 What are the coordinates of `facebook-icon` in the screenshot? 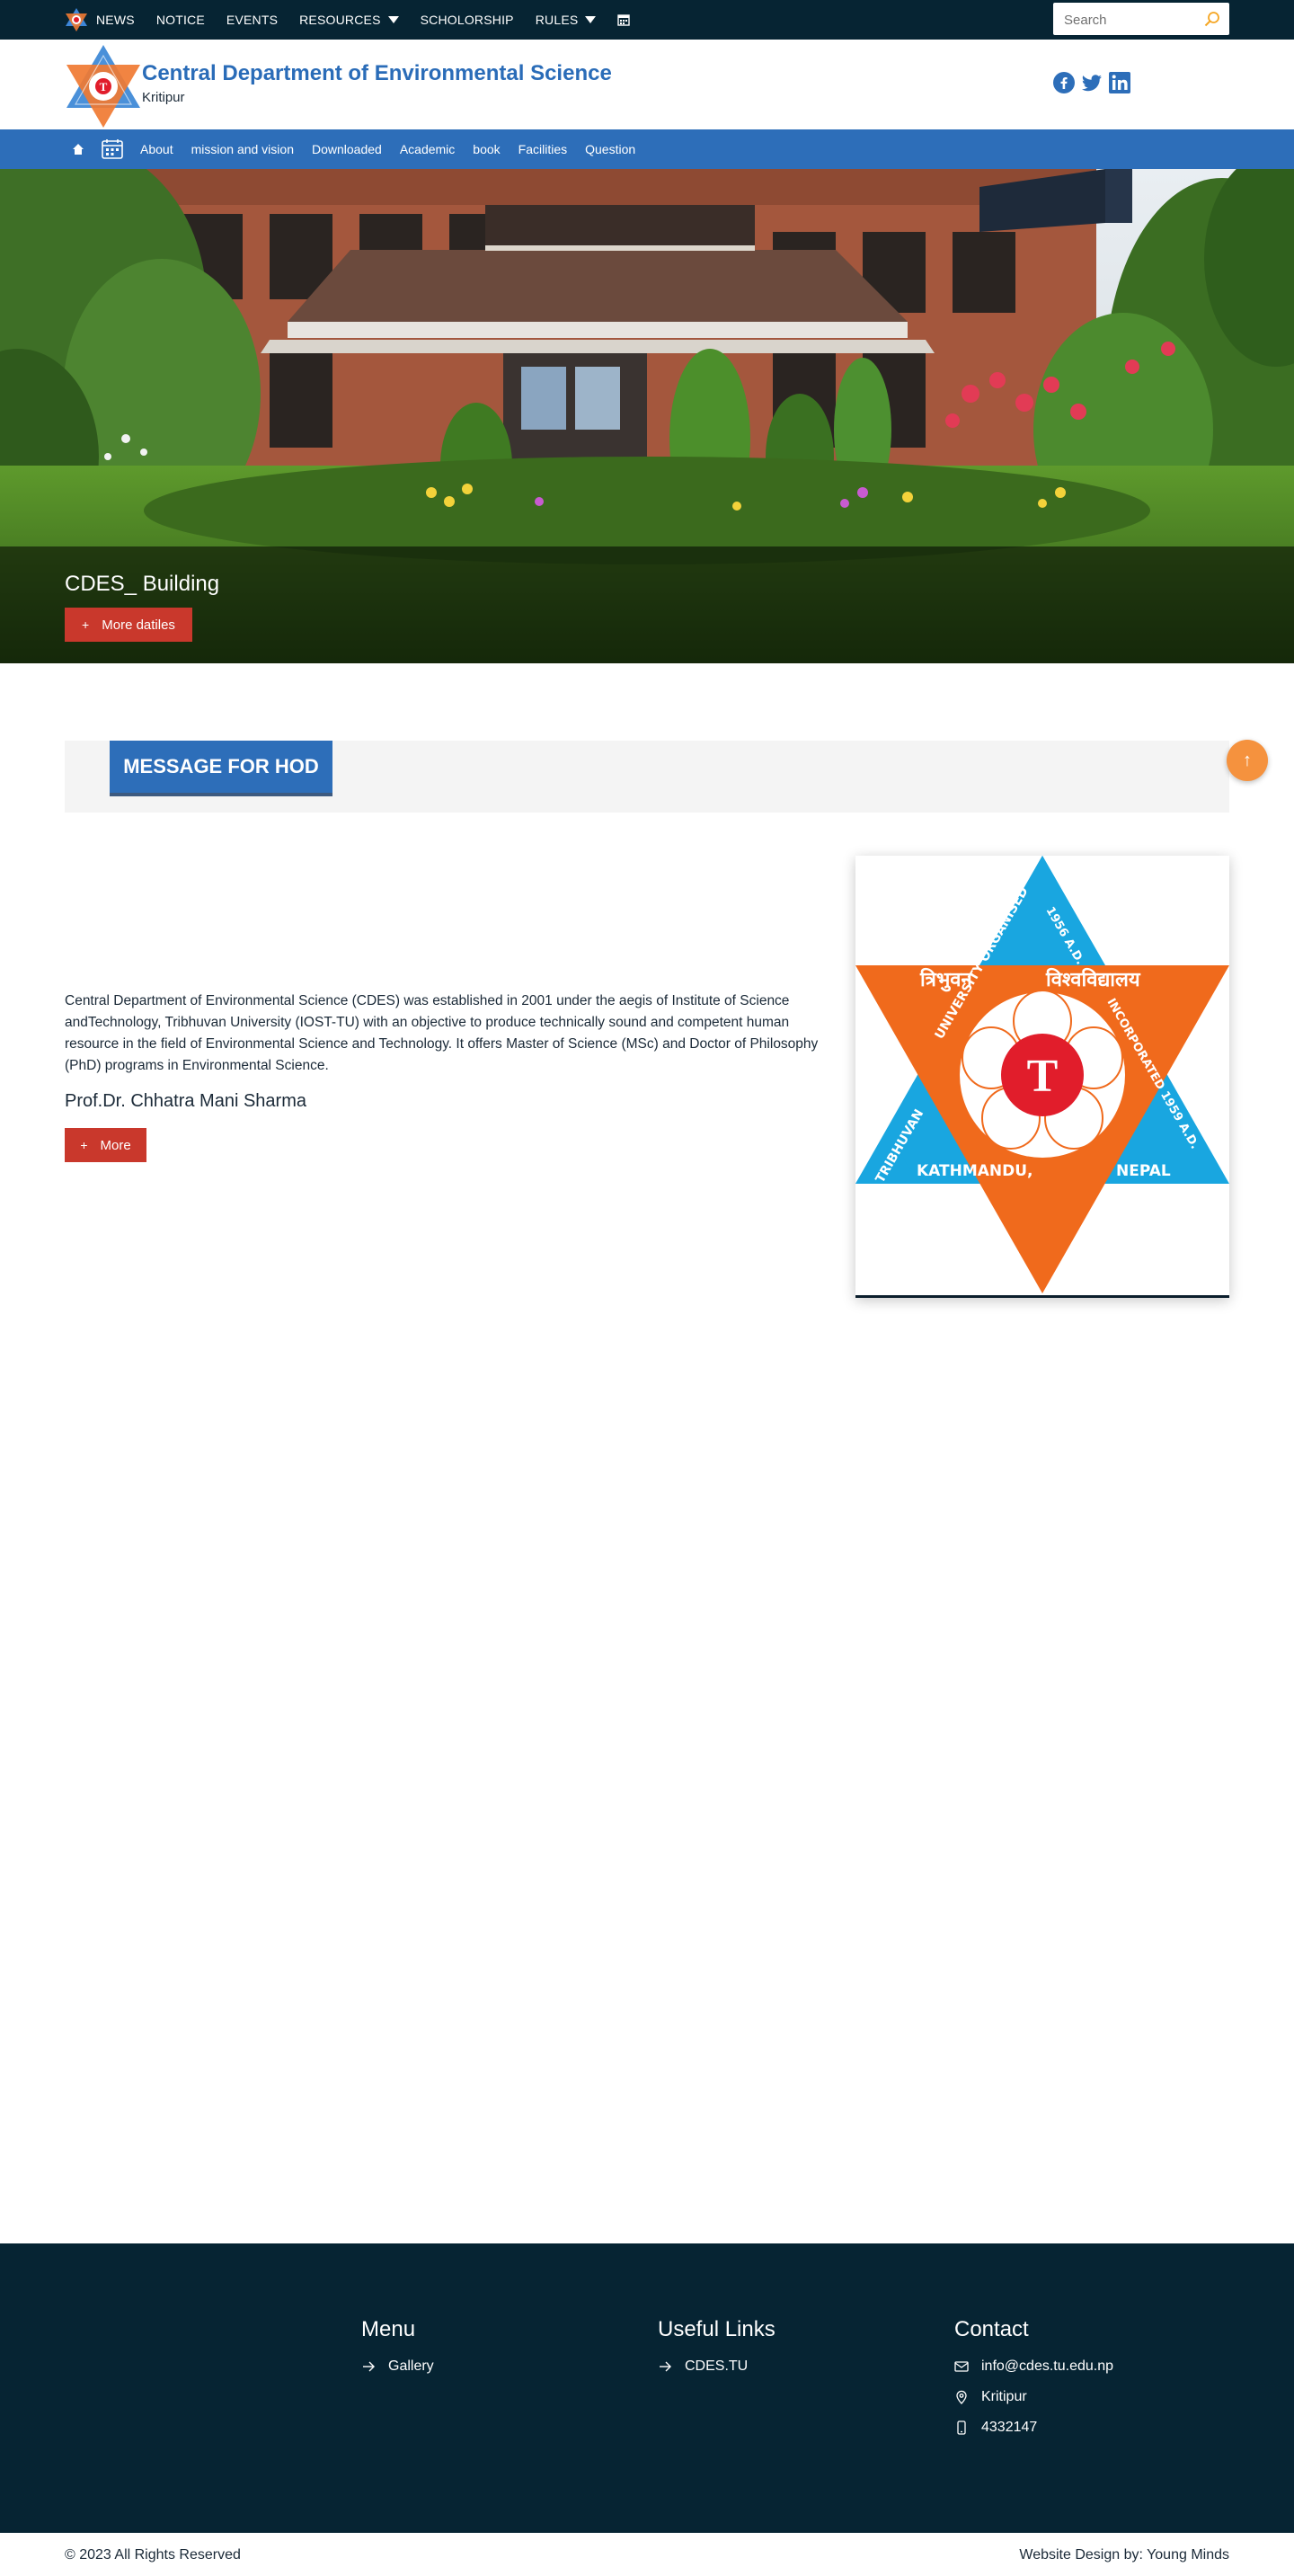 It's located at (1064, 82).